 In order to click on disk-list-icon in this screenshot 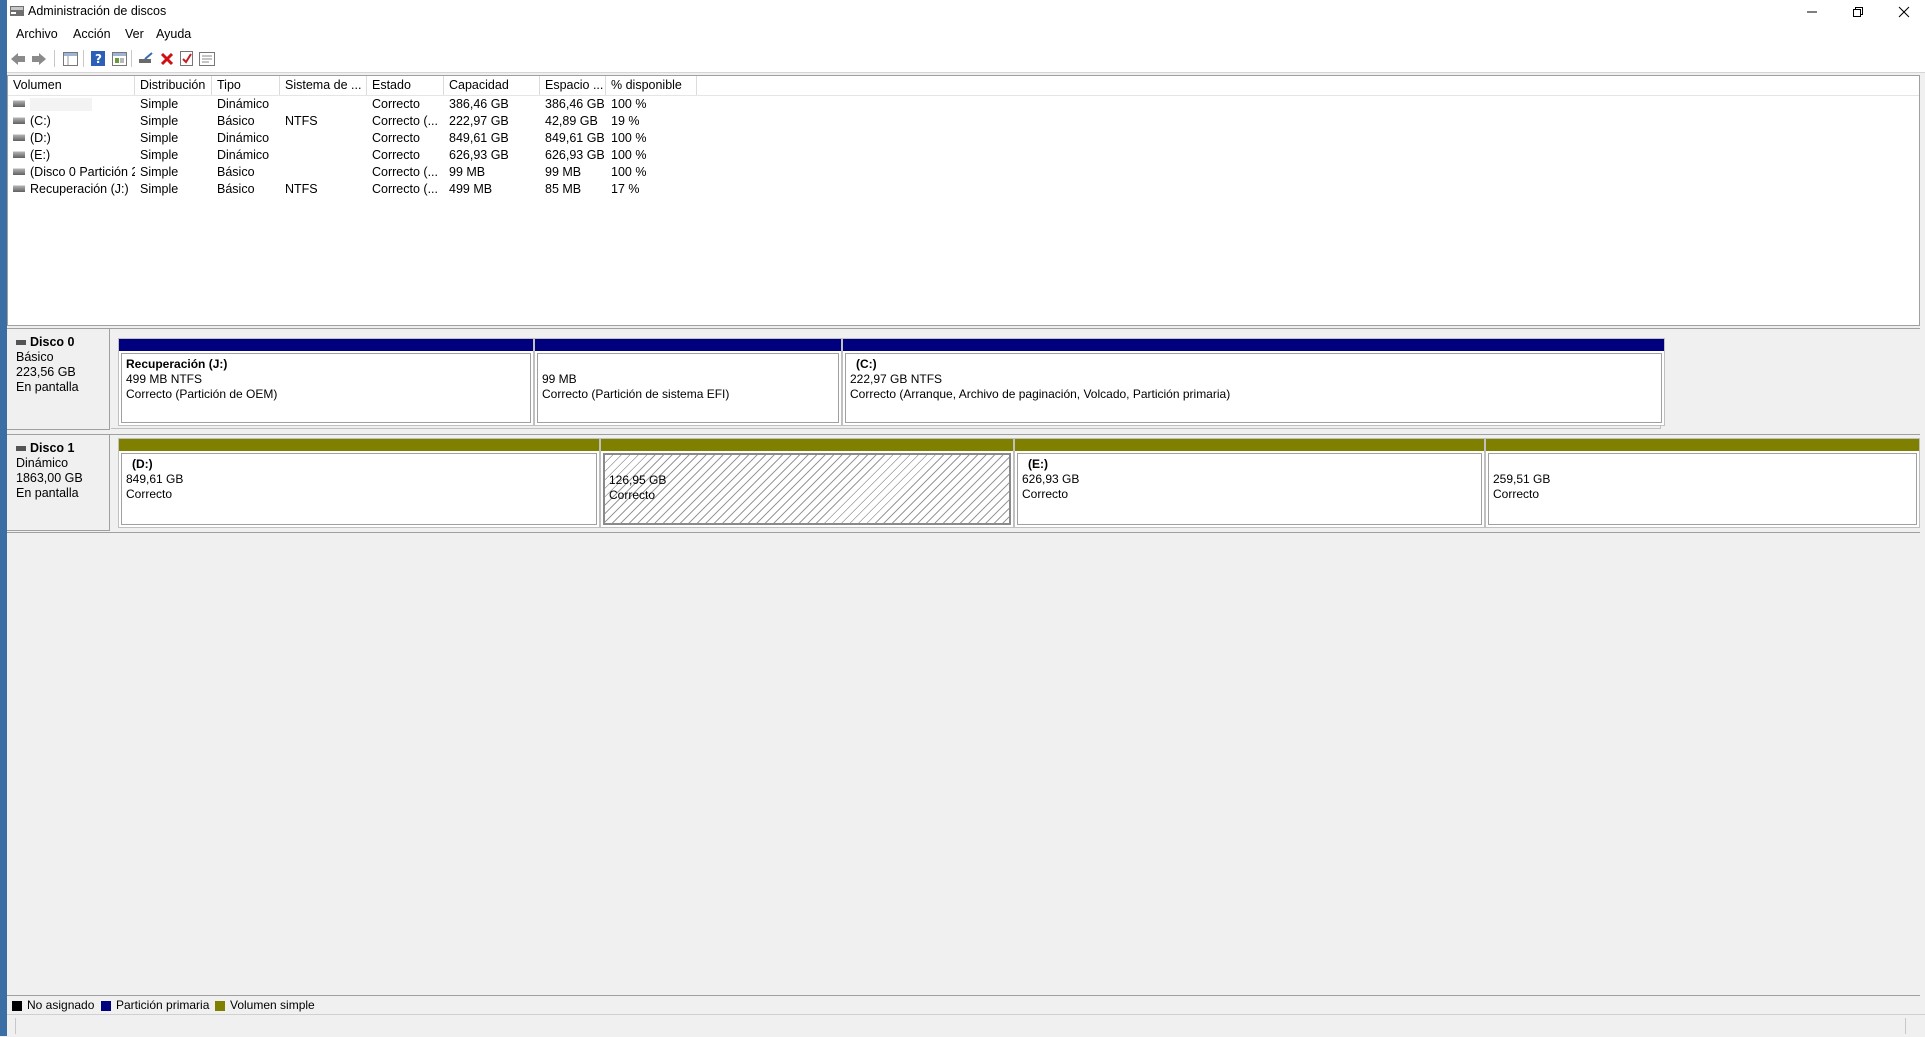, I will do `click(70, 58)`.